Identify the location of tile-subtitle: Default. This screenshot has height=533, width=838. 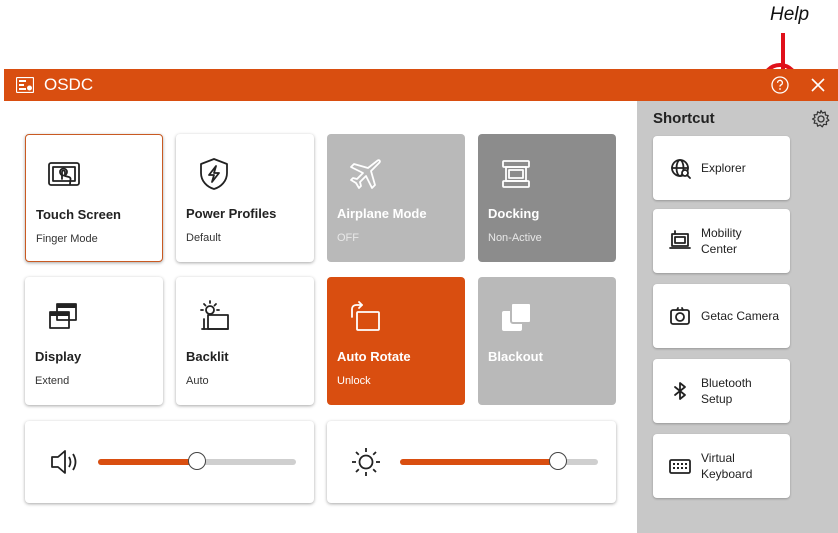
(203, 238).